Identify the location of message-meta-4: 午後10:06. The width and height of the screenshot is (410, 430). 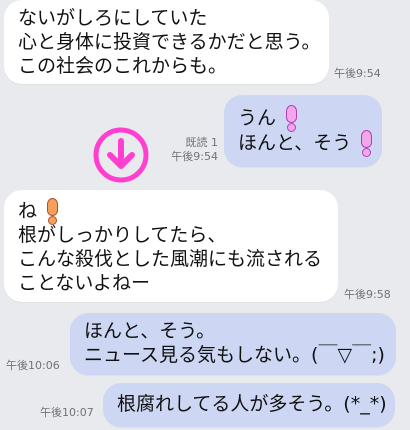
(33, 366).